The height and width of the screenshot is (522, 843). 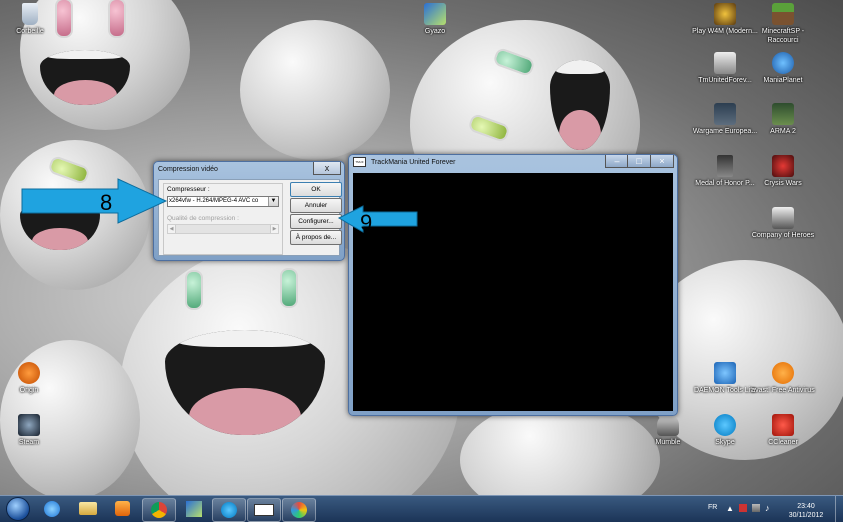 I want to click on desktop-icon-recycle-bin: Corbeille, so click(x=32, y=19).